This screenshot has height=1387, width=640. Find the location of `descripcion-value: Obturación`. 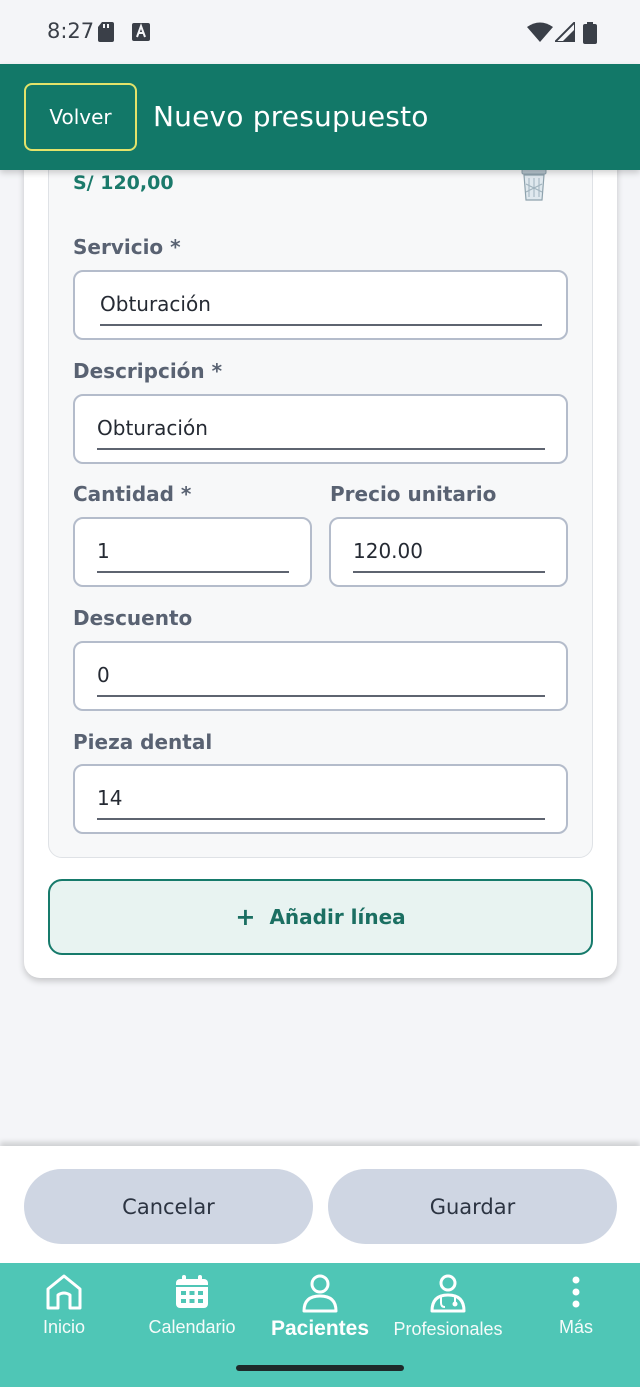

descripcion-value: Obturación is located at coordinates (152, 428).